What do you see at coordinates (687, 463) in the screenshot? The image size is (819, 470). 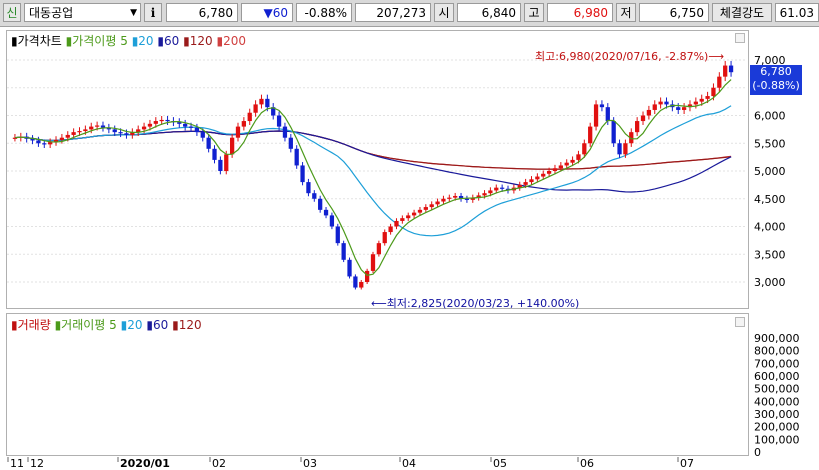 I see `x-axis-label: 07` at bounding box center [687, 463].